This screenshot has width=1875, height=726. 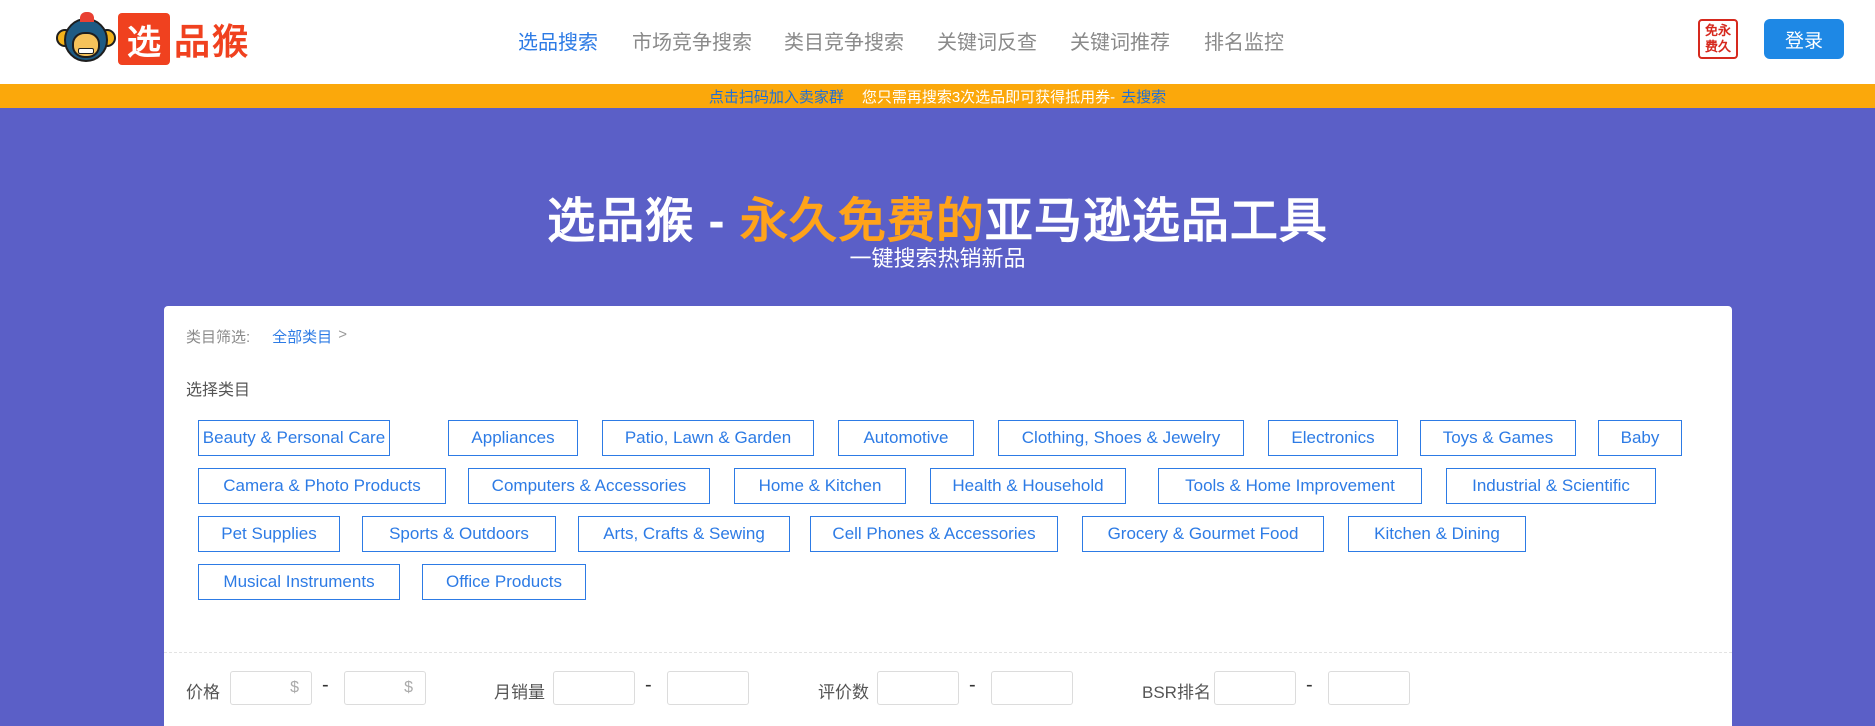 I want to click on category-button: Grocery & Gourmet Food, so click(x=1203, y=534).